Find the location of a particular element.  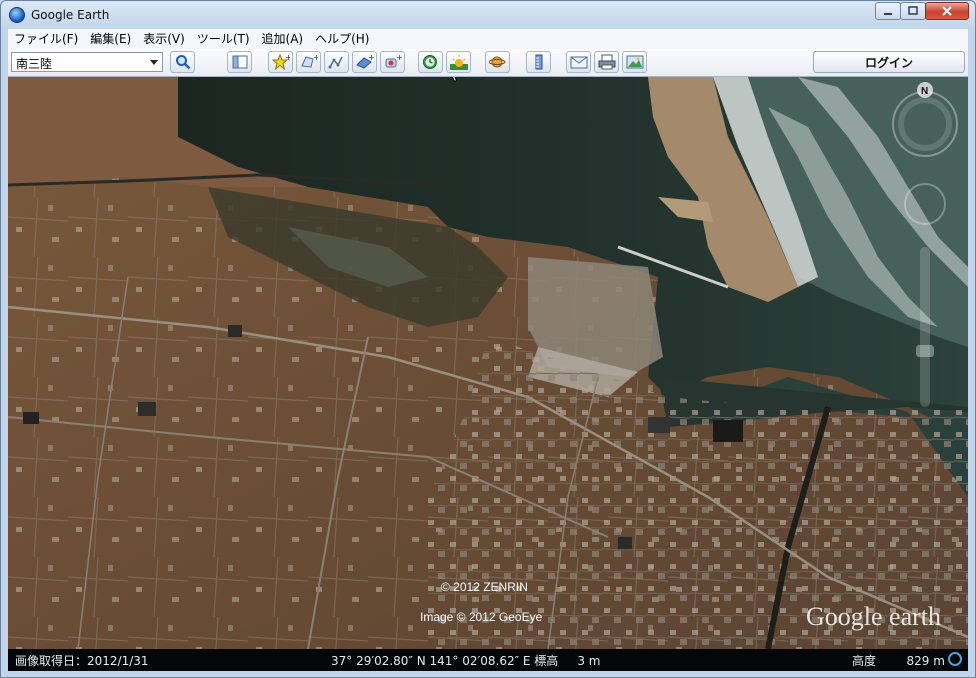

search-icon is located at coordinates (182, 62).